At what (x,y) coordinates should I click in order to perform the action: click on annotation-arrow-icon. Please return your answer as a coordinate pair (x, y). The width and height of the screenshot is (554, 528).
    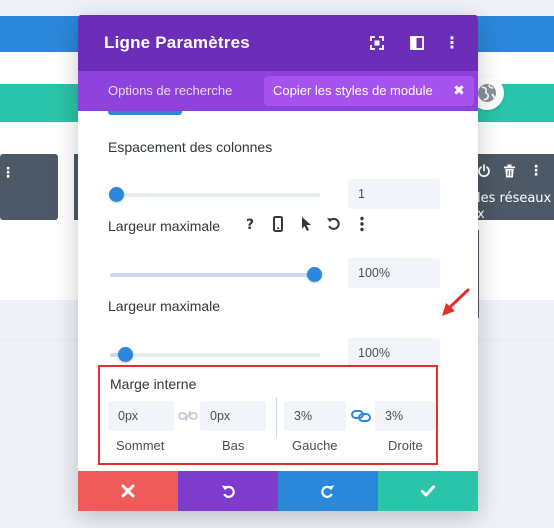
    Looking at the image, I should click on (456, 302).